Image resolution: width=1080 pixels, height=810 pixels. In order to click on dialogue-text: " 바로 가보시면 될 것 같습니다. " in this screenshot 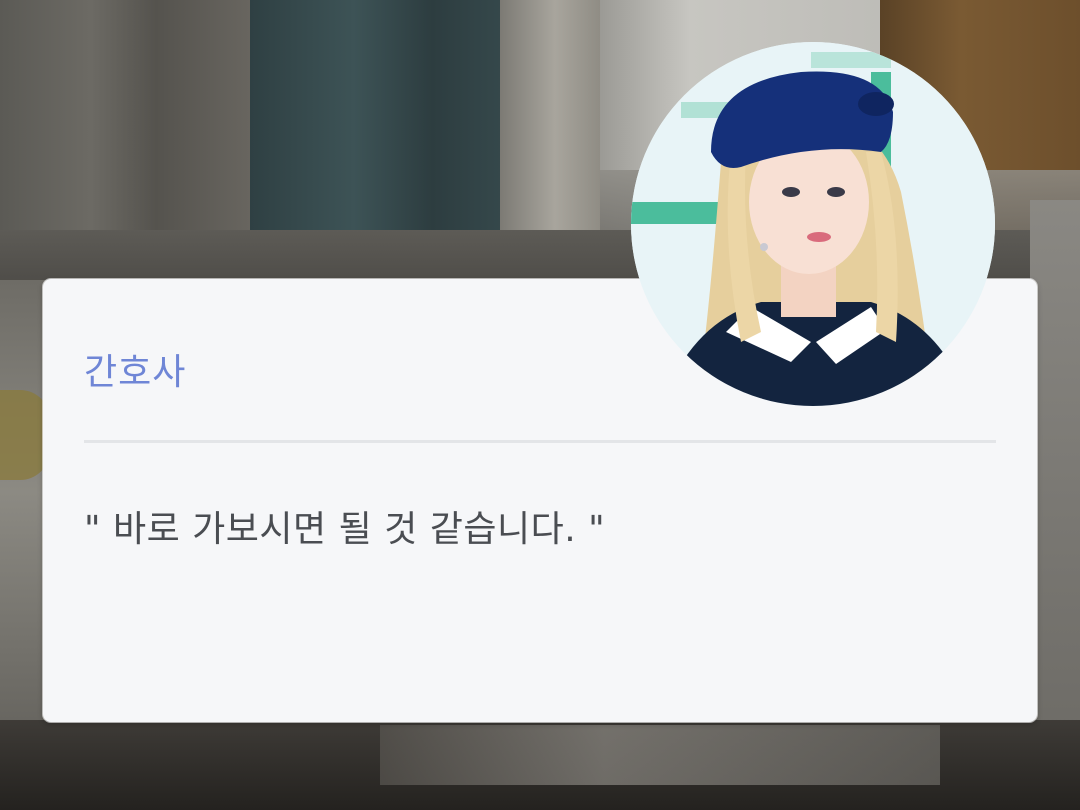, I will do `click(345, 529)`.